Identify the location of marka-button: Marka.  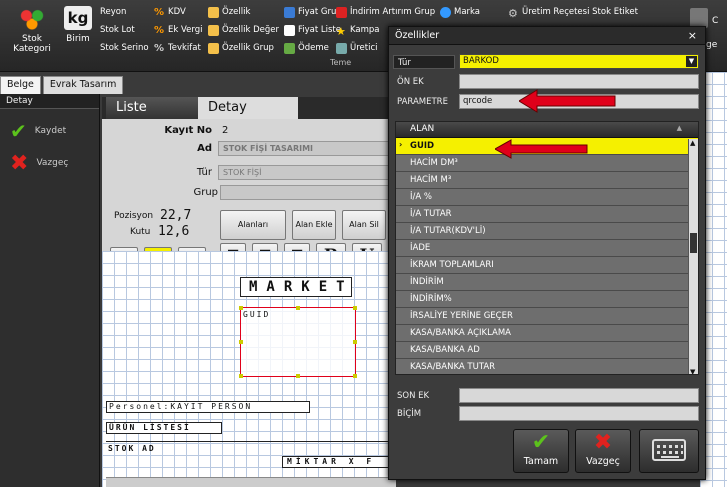
(460, 12).